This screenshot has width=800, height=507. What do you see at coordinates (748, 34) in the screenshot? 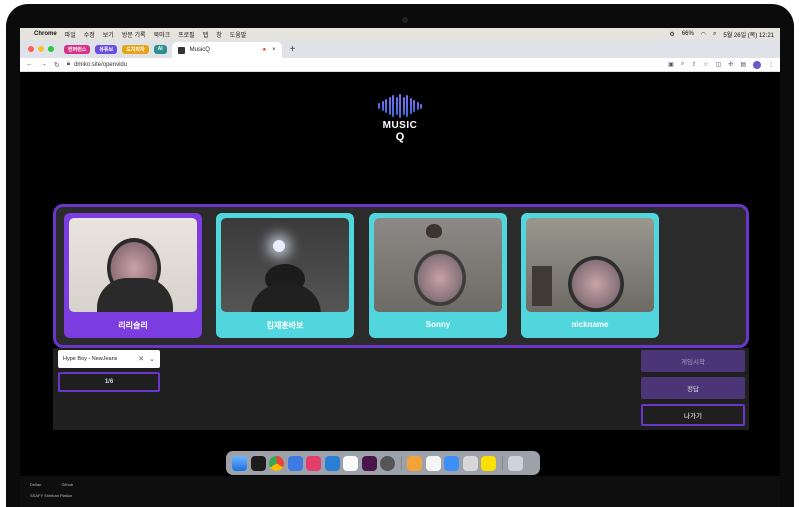
I see `menubar-clock: 5월 26일 (목) 12:21` at bounding box center [748, 34].